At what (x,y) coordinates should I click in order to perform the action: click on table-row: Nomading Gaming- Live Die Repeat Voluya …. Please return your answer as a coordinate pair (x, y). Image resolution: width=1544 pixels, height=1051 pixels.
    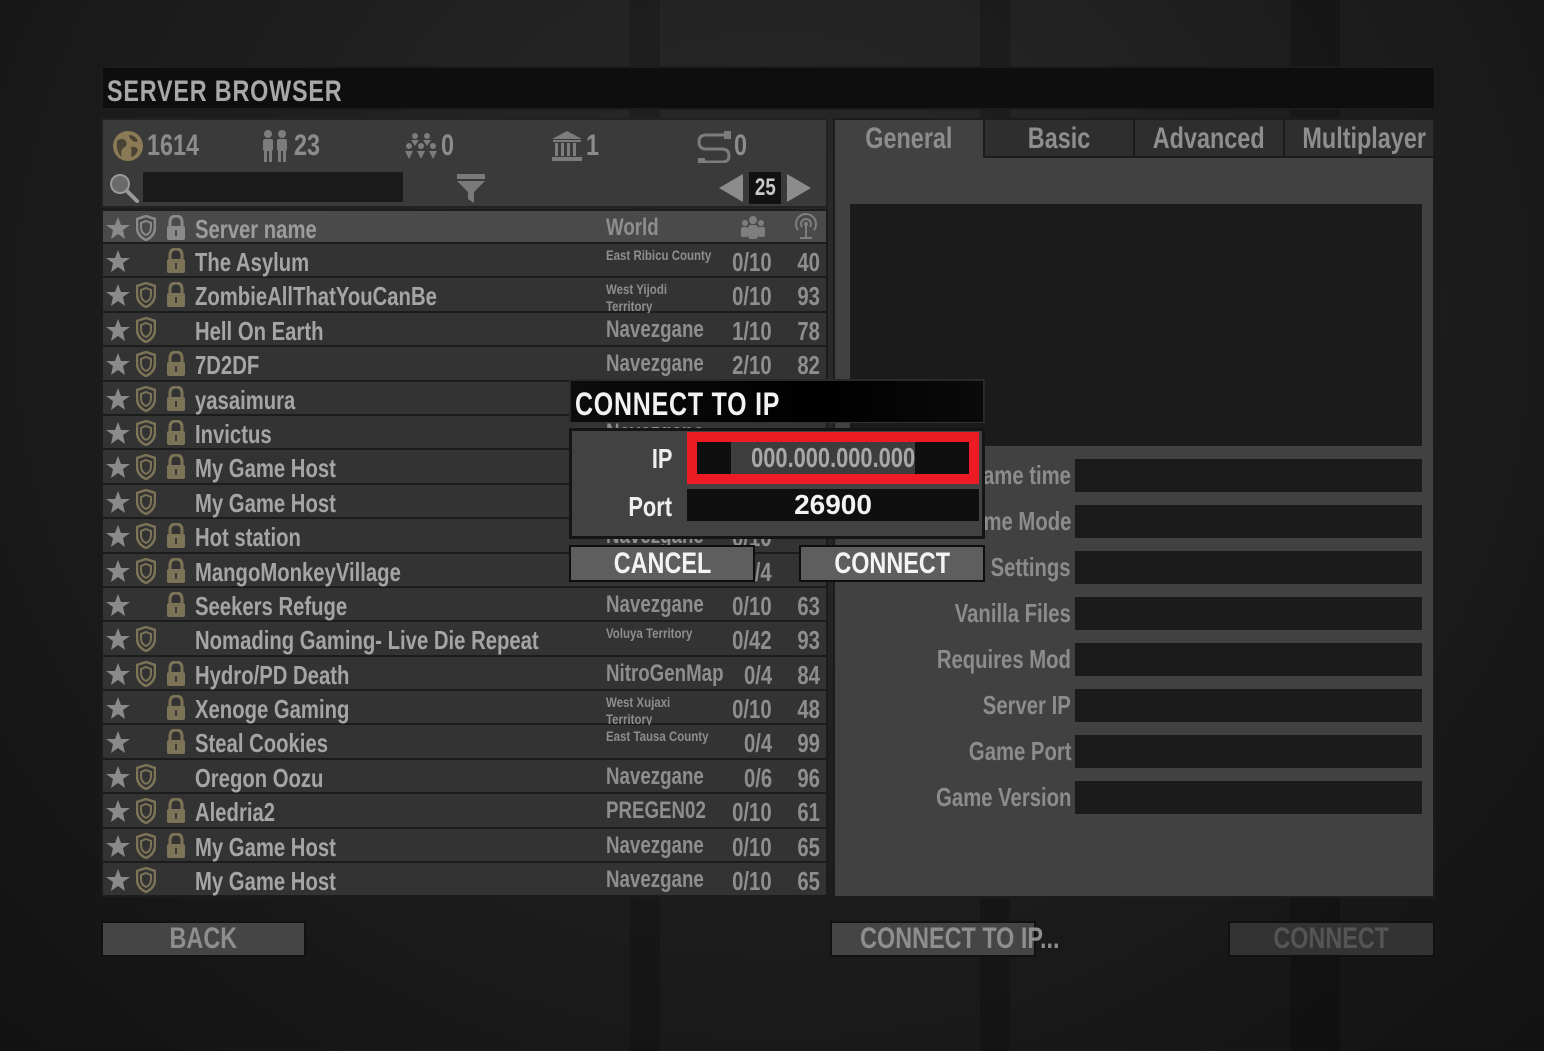
    Looking at the image, I should click on (464, 639).